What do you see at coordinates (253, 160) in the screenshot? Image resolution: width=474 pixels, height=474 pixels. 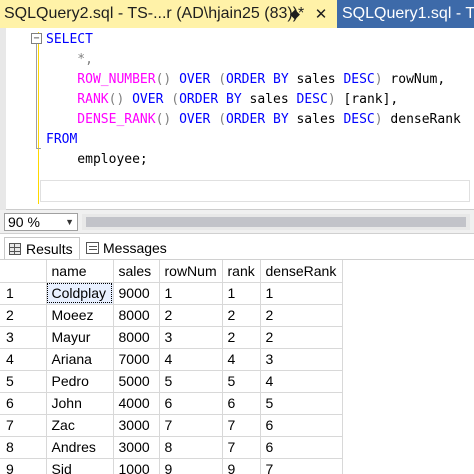 I see `code-line: employee;` at bounding box center [253, 160].